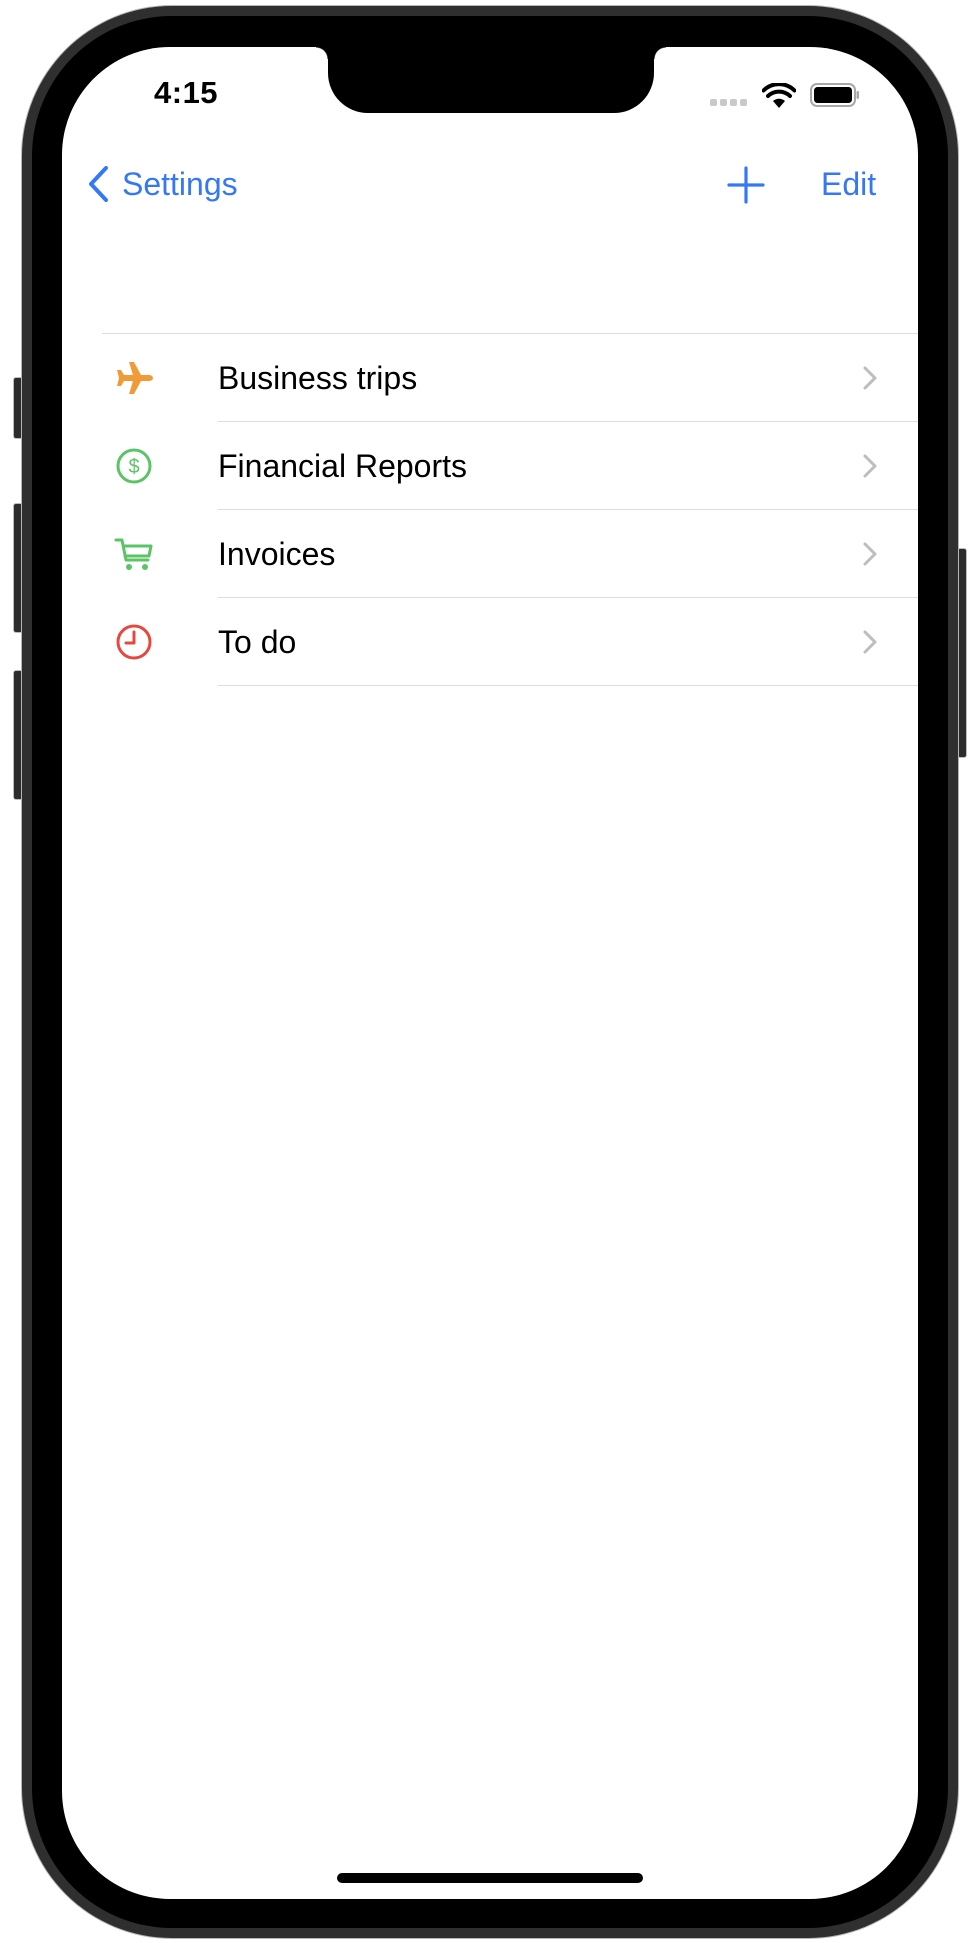 The image size is (980, 1943). Describe the element at coordinates (510, 466) in the screenshot. I see `list-item-financial-reports: $ Financial Reports` at that location.